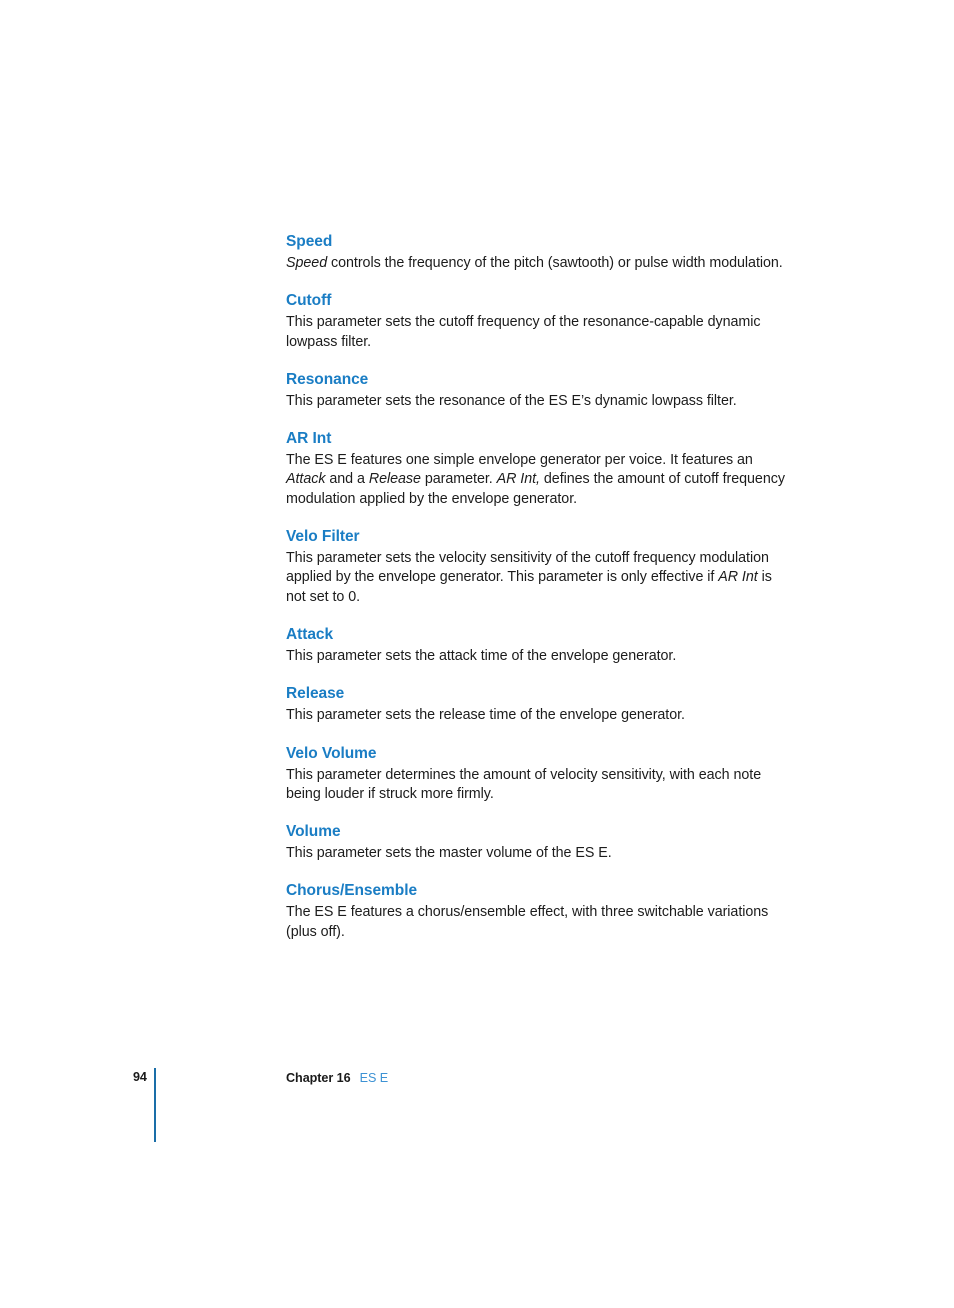  Describe the element at coordinates (309, 301) in the screenshot. I see `section-heading: Cutoff` at that location.